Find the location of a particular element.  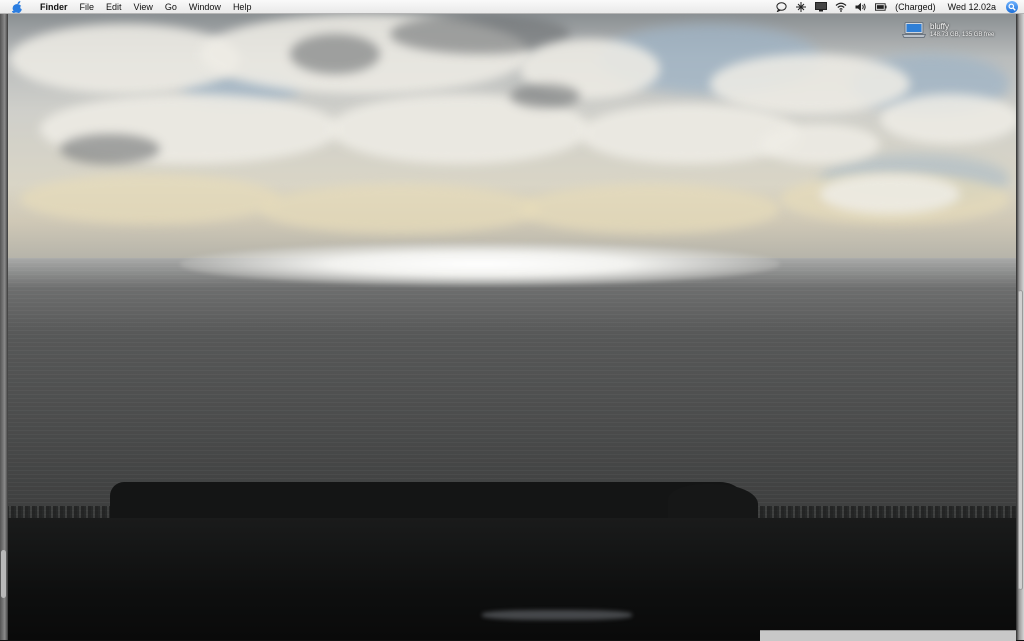

laptop-drive-icon is located at coordinates (914, 30).